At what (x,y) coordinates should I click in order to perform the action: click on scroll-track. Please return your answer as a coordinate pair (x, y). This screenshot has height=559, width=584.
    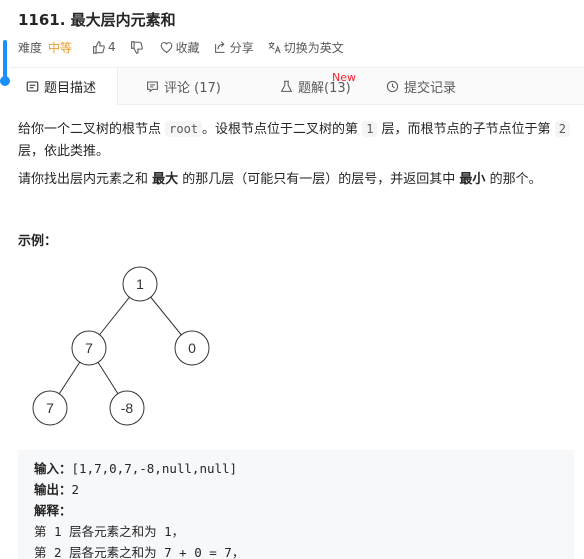
    Looking at the image, I should click on (5, 59).